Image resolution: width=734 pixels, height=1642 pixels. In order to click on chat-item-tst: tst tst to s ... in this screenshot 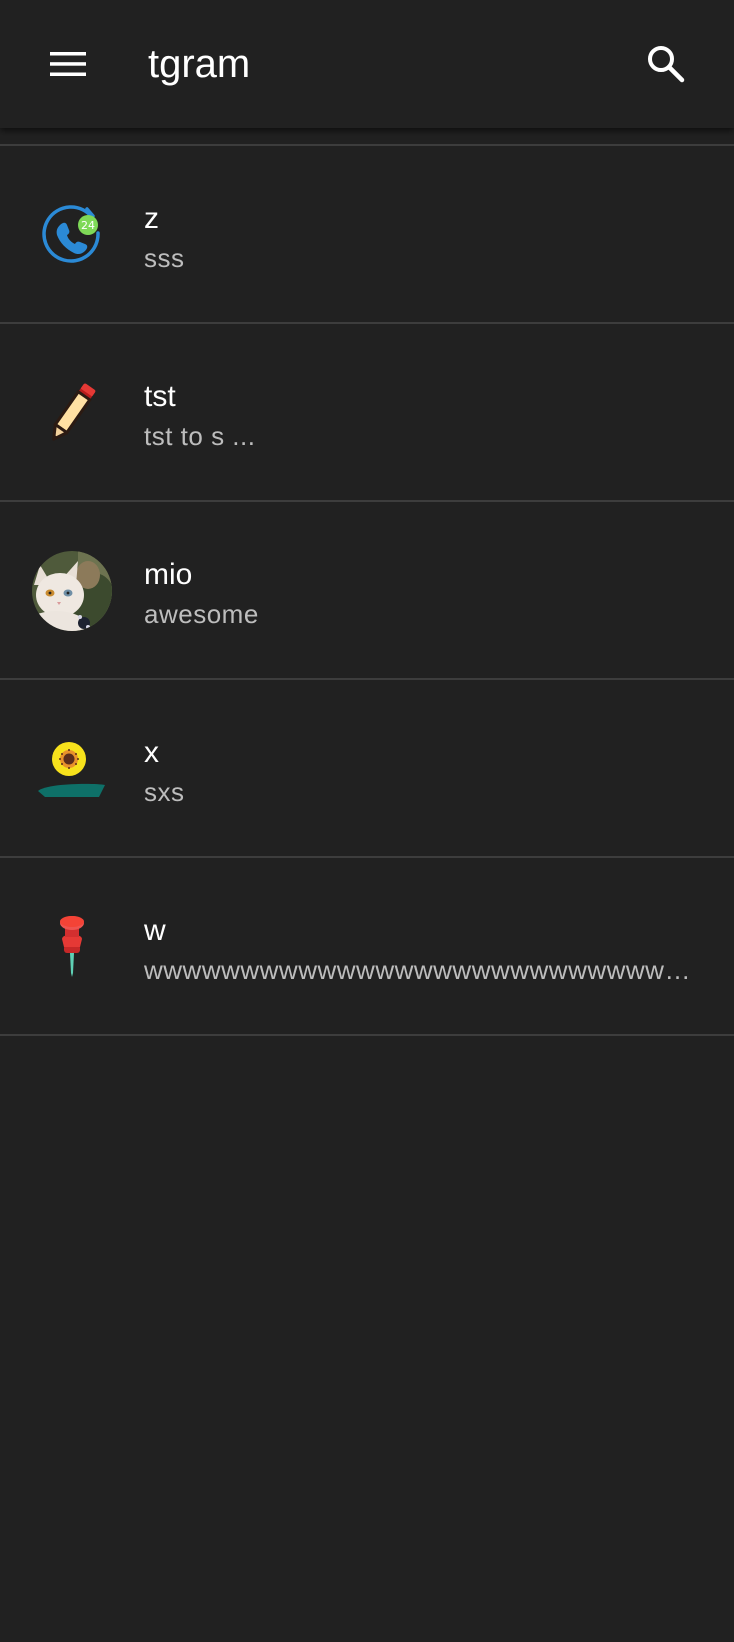, I will do `click(367, 413)`.